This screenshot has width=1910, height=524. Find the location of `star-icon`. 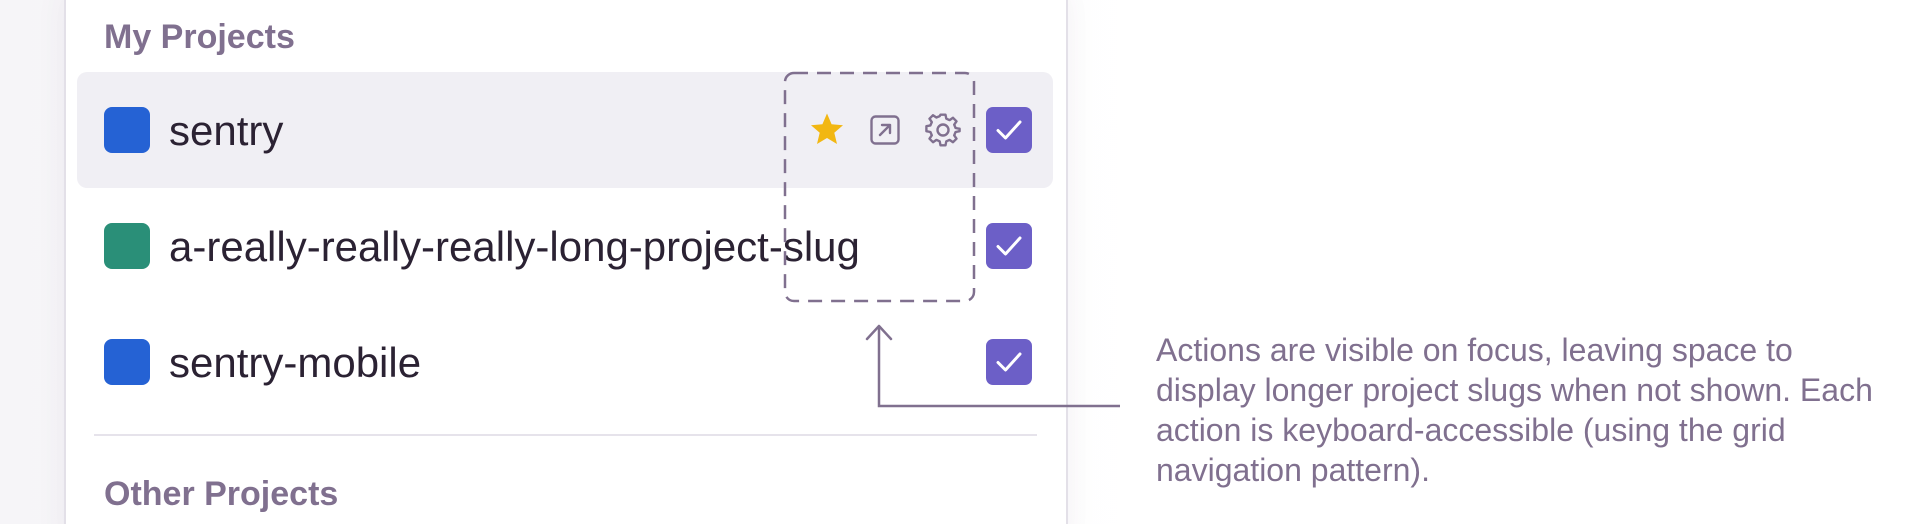

star-icon is located at coordinates (827, 130).